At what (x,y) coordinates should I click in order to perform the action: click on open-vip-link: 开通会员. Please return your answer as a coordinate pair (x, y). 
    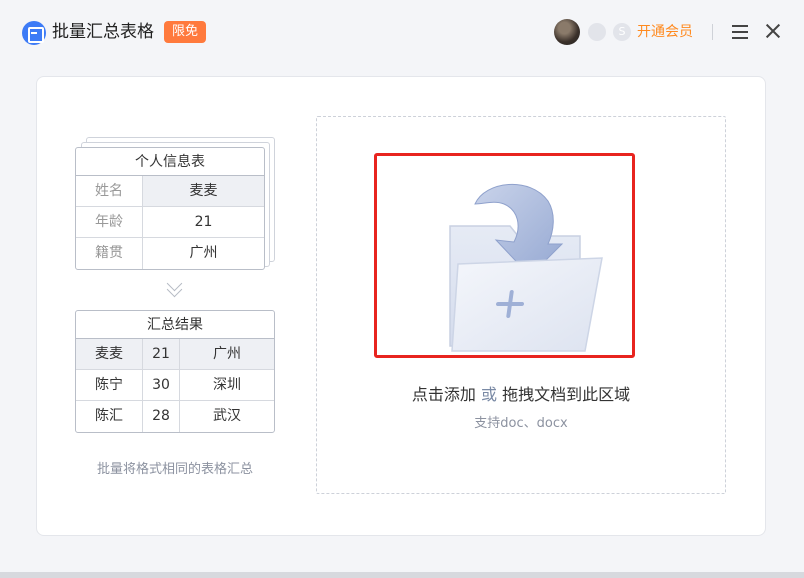
    Looking at the image, I should click on (665, 32).